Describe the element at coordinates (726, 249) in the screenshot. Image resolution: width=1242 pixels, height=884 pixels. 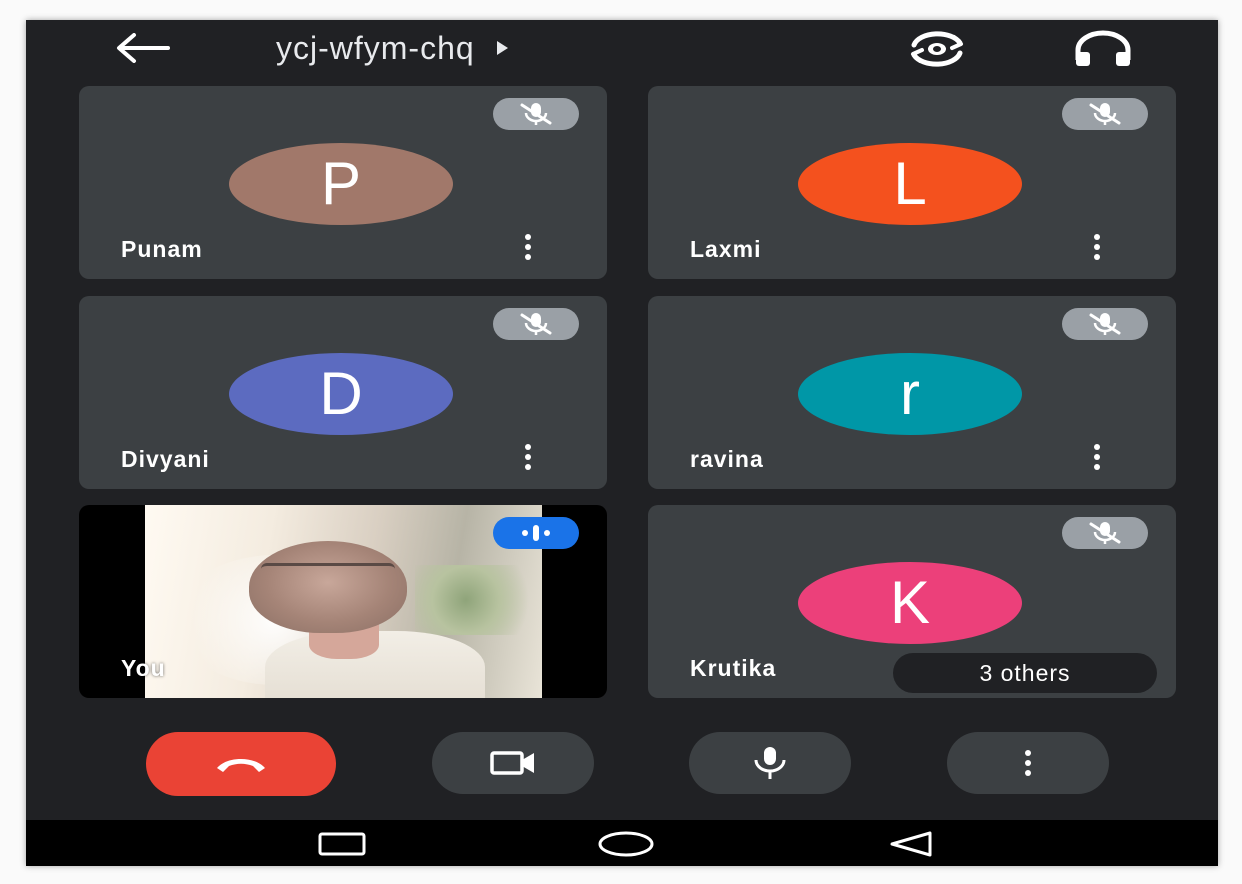
I see `participant-name: Laxmi` at that location.